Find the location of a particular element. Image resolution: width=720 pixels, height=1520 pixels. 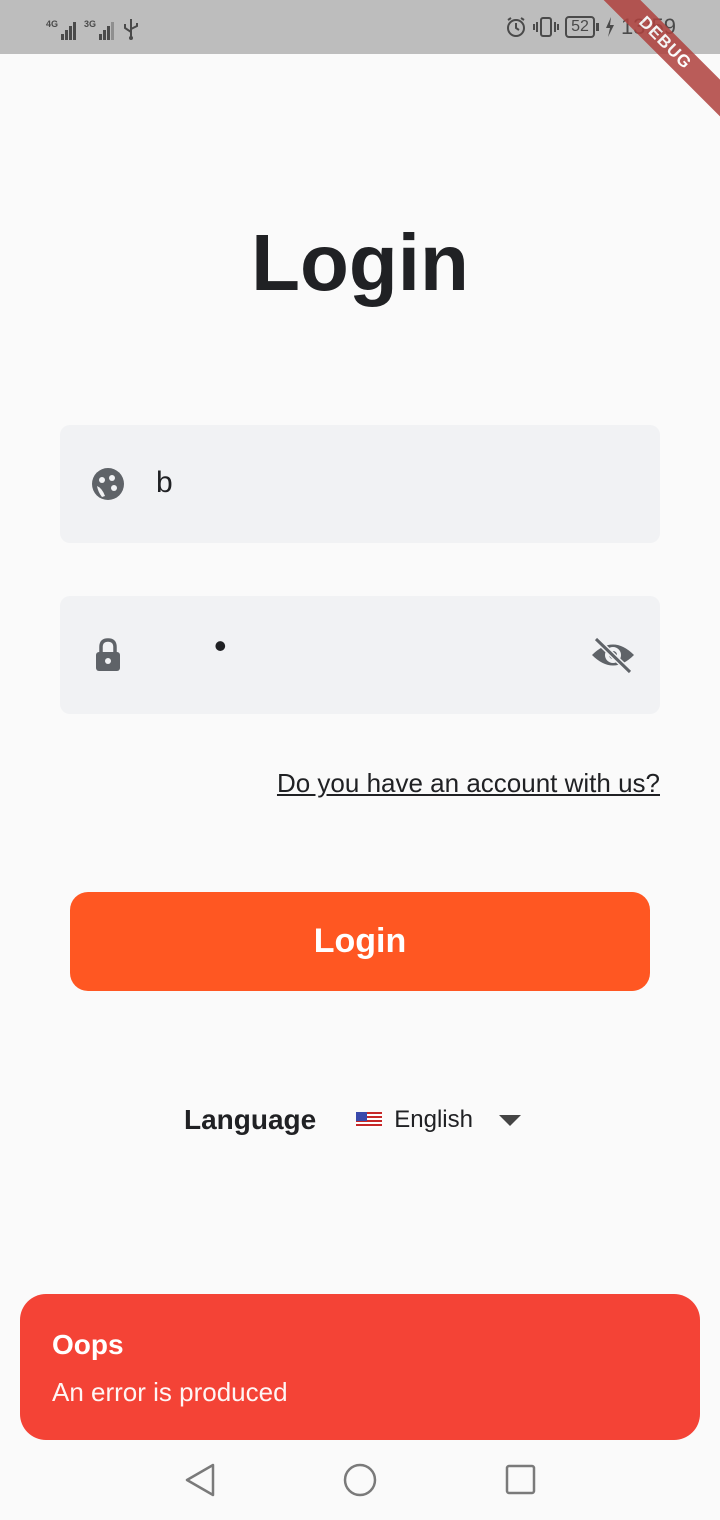

battery-icon: 52 is located at coordinates (582, 27).